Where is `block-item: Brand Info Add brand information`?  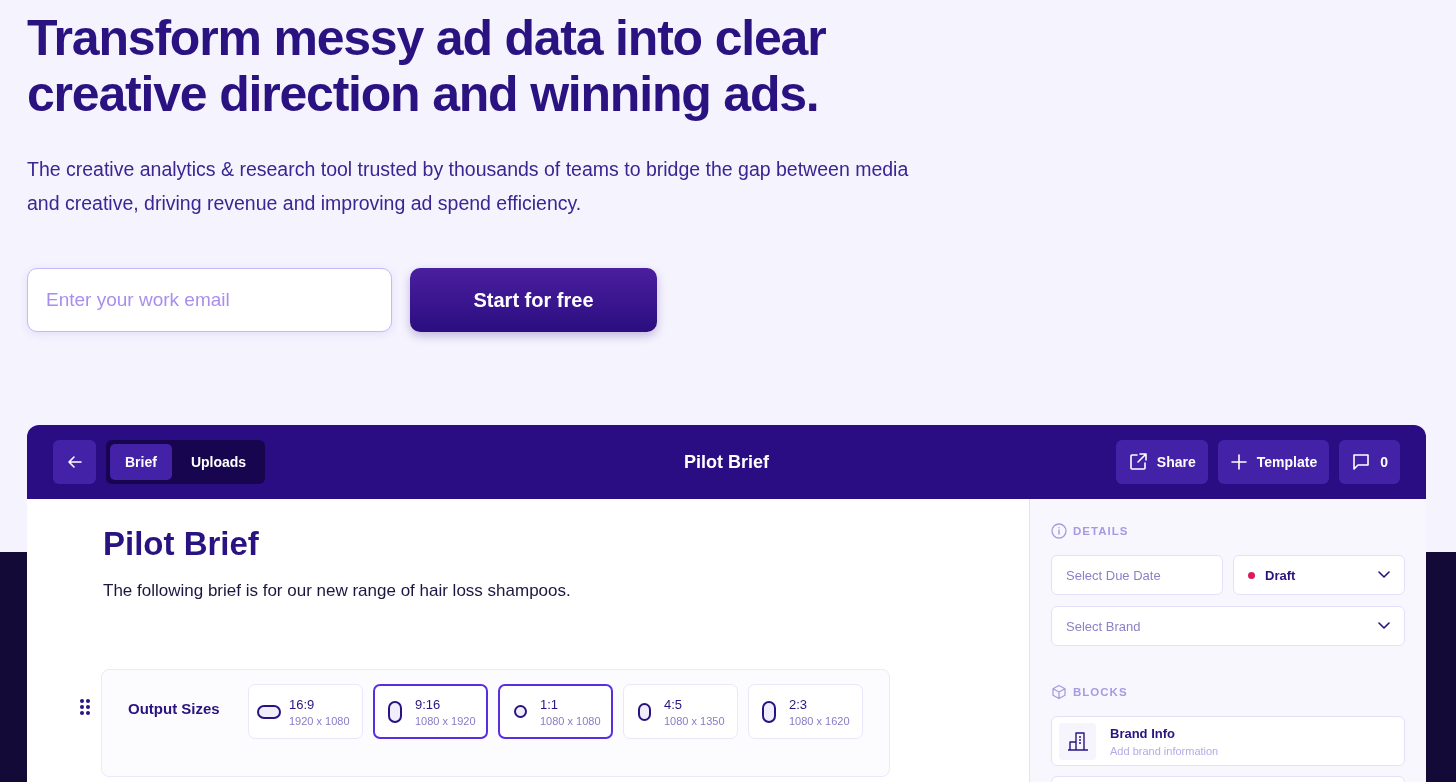 block-item: Brand Info Add brand information is located at coordinates (1228, 741).